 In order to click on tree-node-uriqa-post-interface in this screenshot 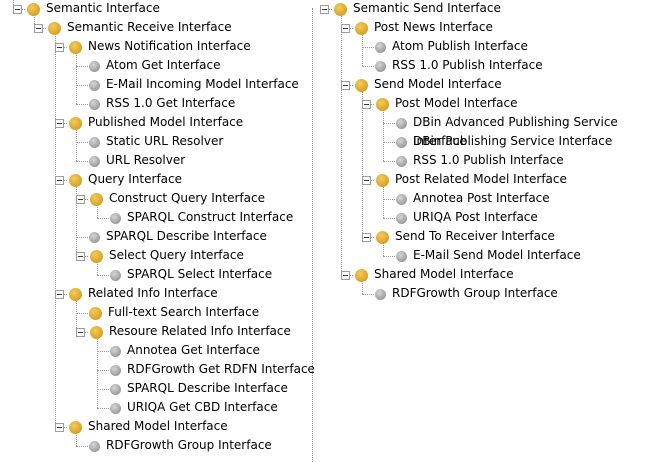, I will do `click(0, 218)`.